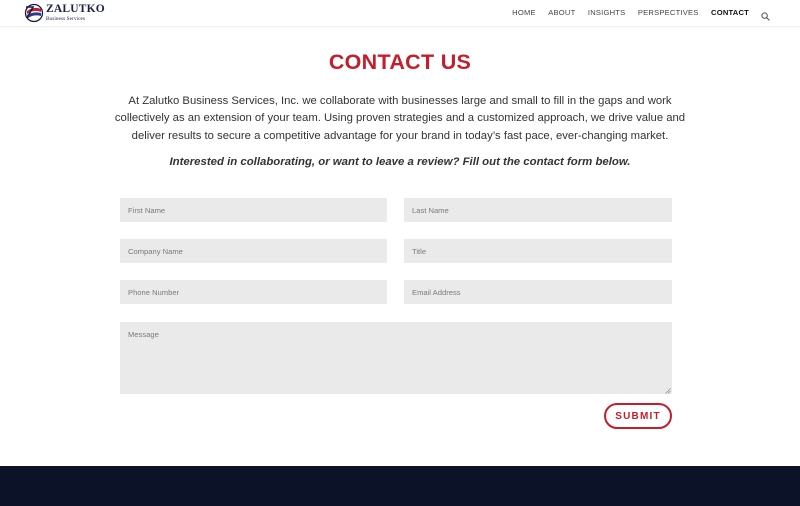  I want to click on nav-item-perspectives: PERSPECTIVES, so click(668, 12).